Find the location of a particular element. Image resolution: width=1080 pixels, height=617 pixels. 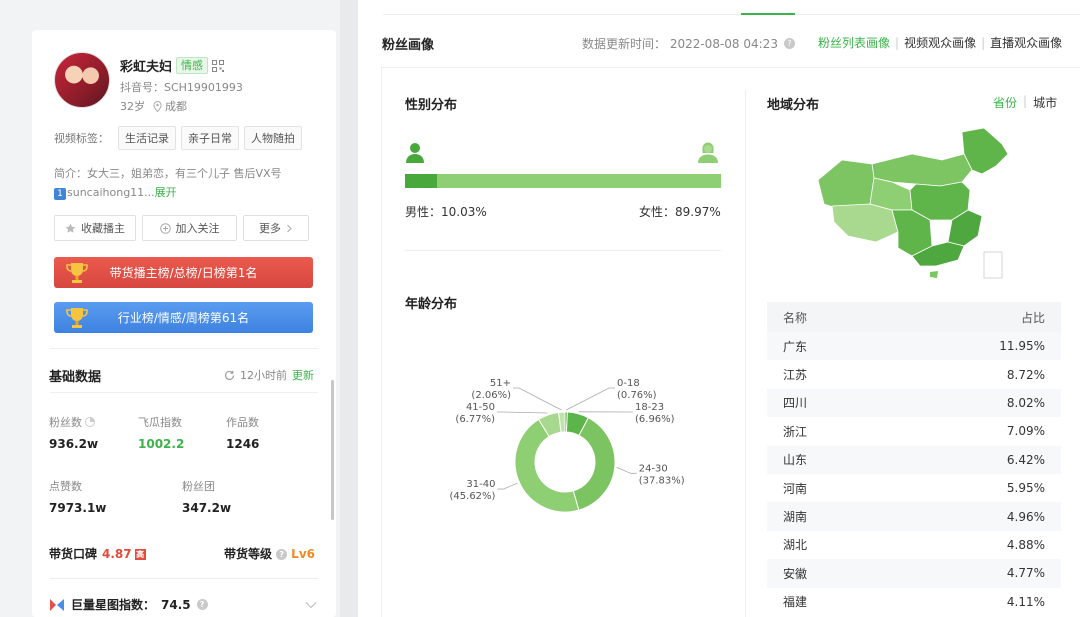

goods-rank-text: 带货播主榜/总榜/日榜第1名 is located at coordinates (183, 273).